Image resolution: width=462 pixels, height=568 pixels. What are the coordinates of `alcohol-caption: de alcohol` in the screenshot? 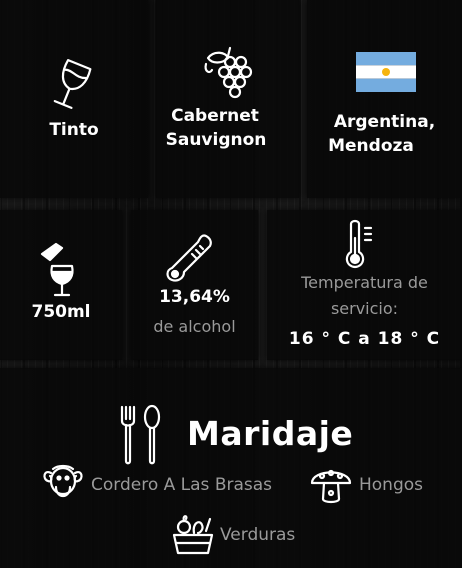 It's located at (194, 326).